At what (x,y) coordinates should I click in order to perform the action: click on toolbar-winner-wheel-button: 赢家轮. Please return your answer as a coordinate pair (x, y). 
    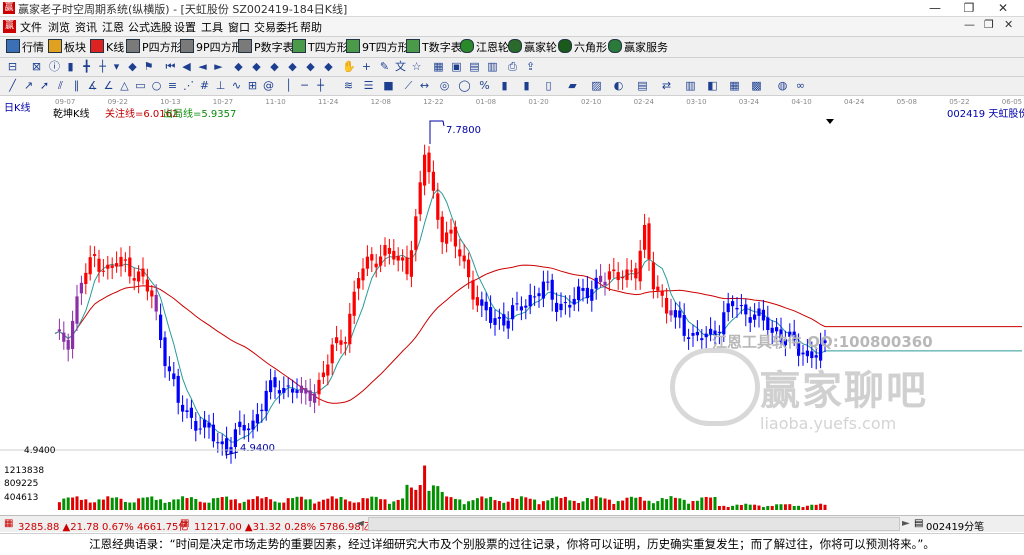
    Looking at the image, I should click on (532, 47).